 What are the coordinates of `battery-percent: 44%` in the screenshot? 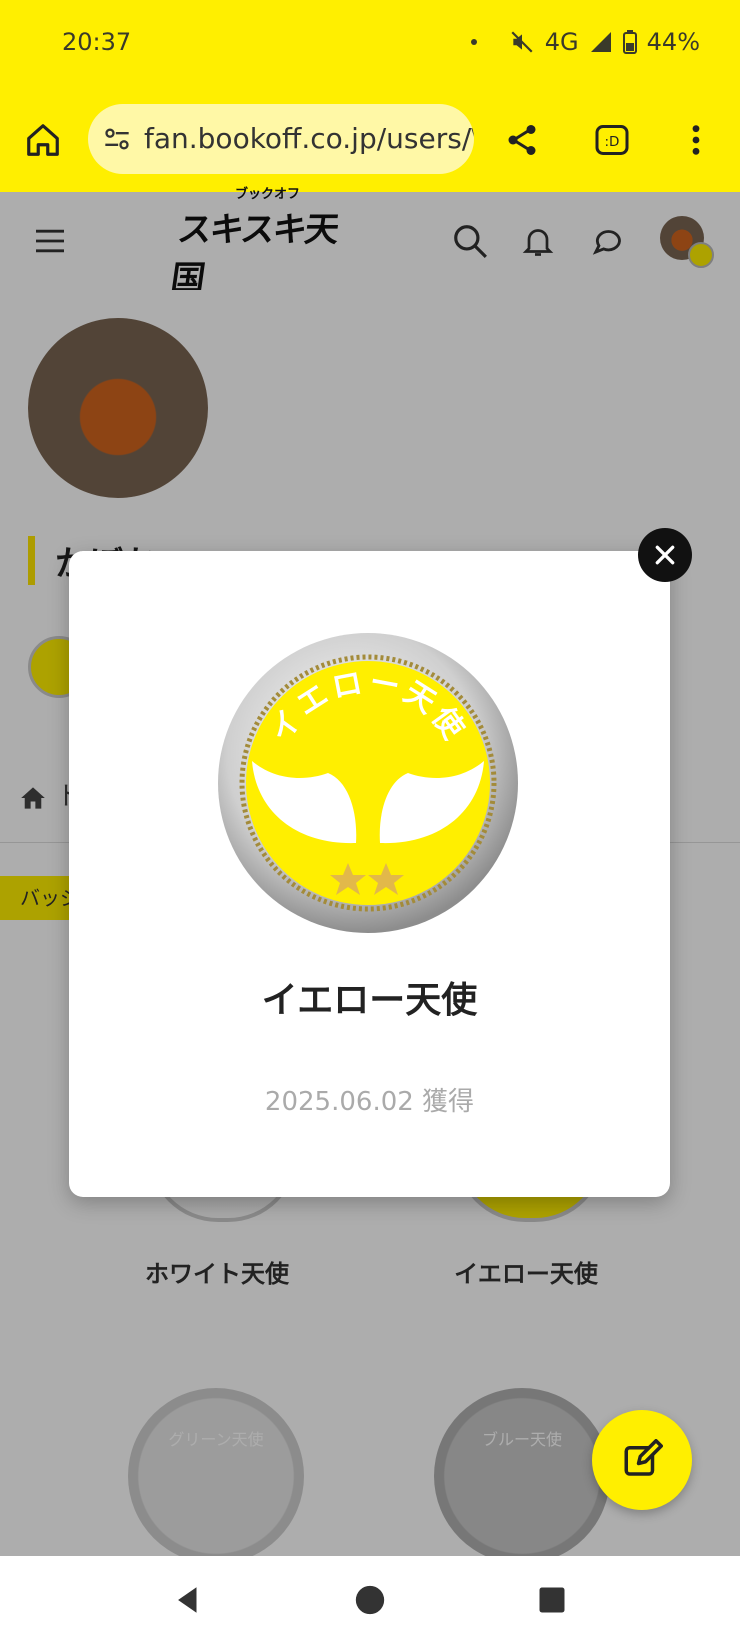 It's located at (673, 42).